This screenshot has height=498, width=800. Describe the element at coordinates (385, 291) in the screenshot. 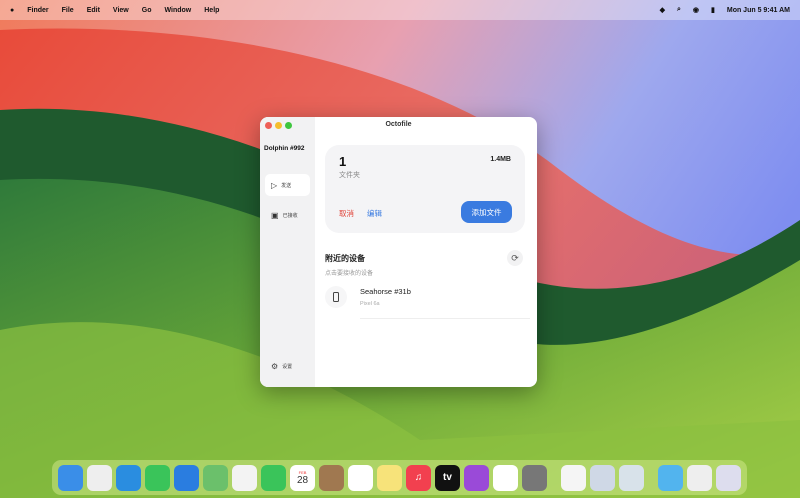

I see `device-name: Seahorse #31b` at that location.